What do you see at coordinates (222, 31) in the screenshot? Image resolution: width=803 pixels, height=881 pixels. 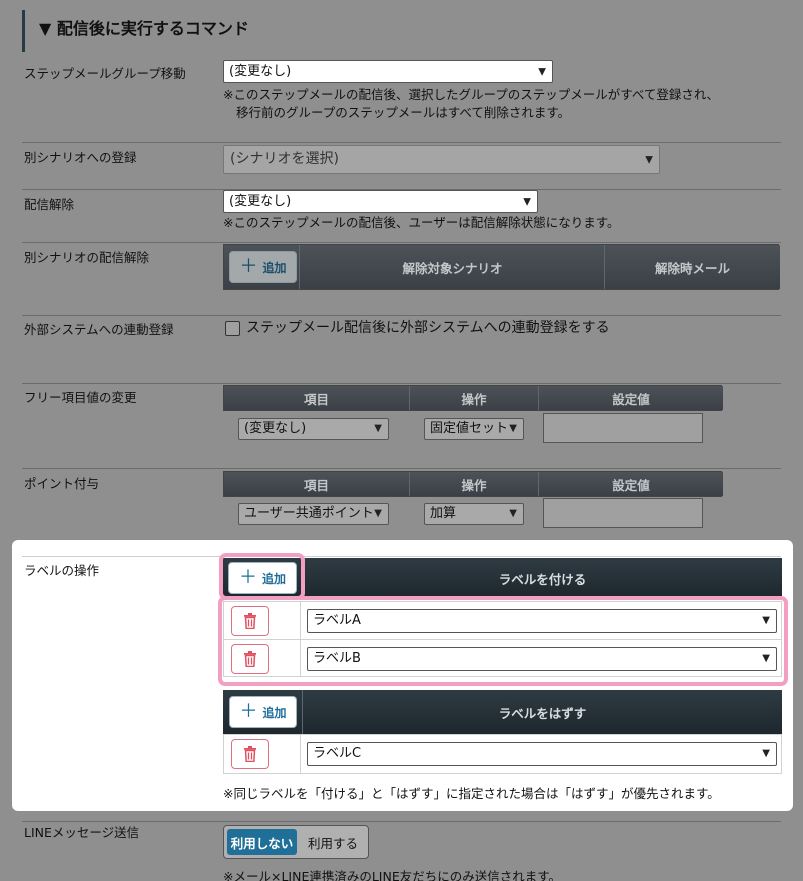 I see `section-title: ▼ 配信後に実行するコマンド` at bounding box center [222, 31].